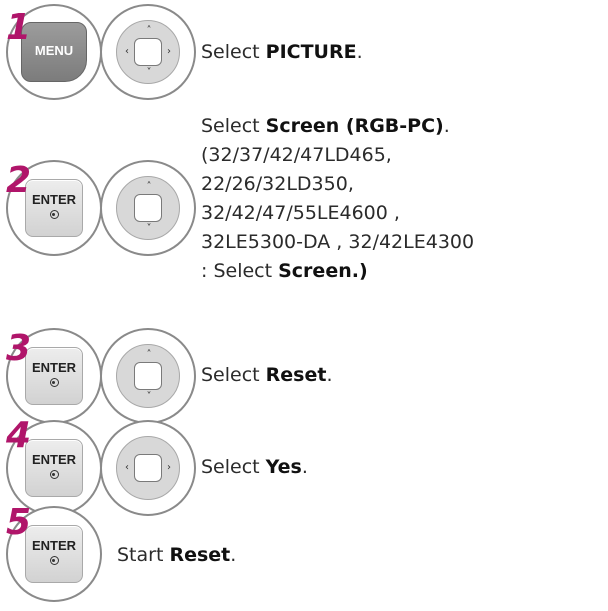  Describe the element at coordinates (323, 271) in the screenshot. I see `step-highlight: Screen.)` at that location.